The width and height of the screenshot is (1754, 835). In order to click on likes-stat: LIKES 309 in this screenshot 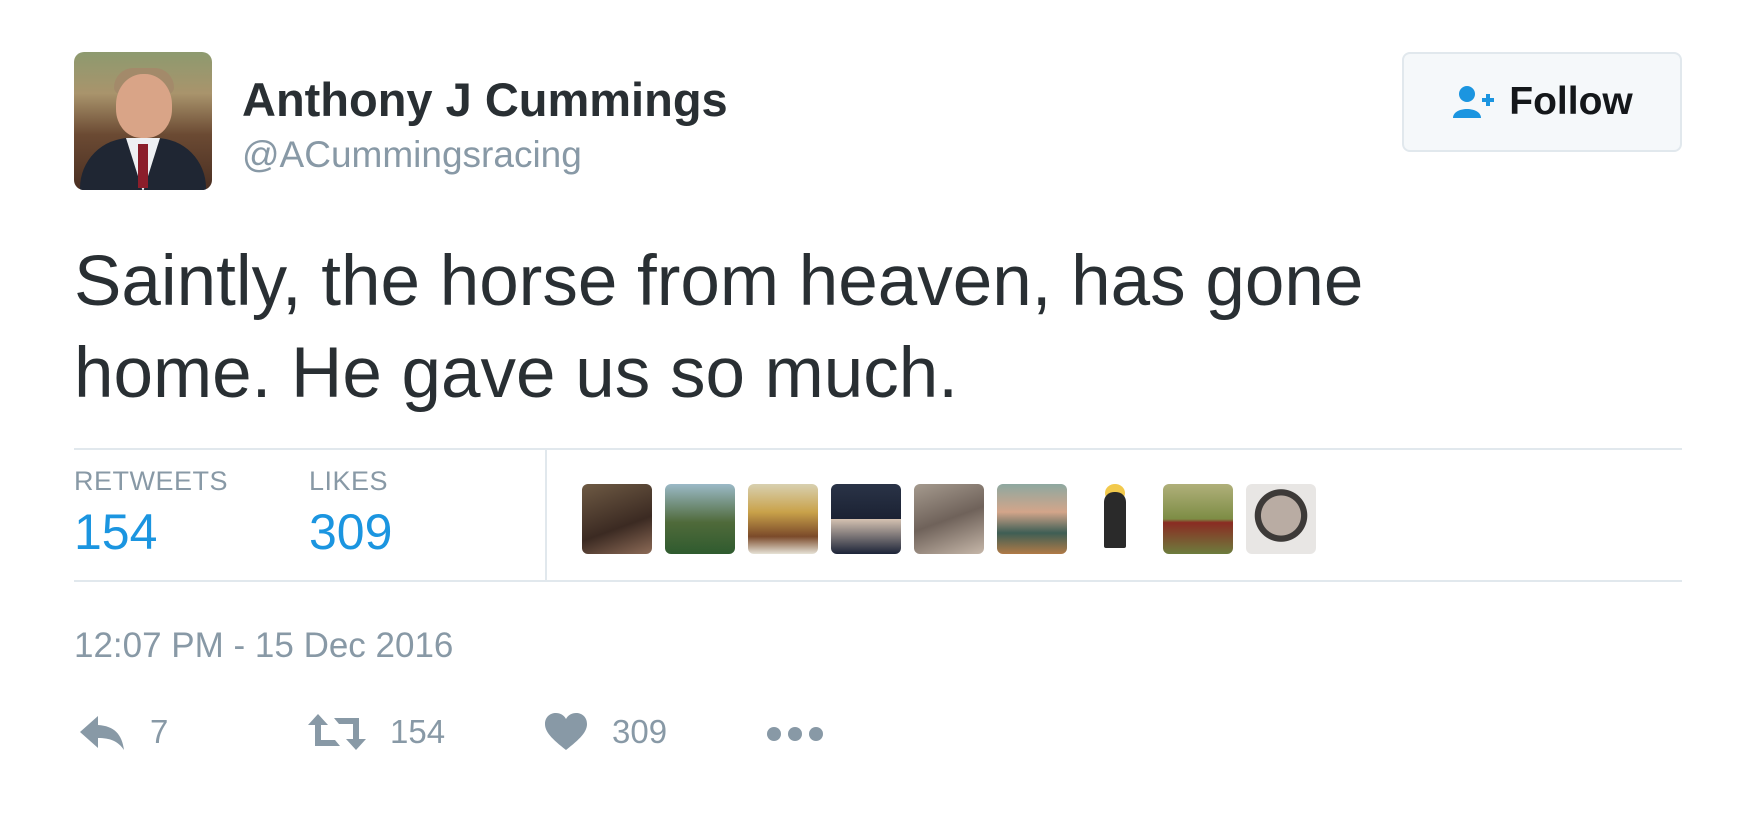, I will do `click(350, 513)`.